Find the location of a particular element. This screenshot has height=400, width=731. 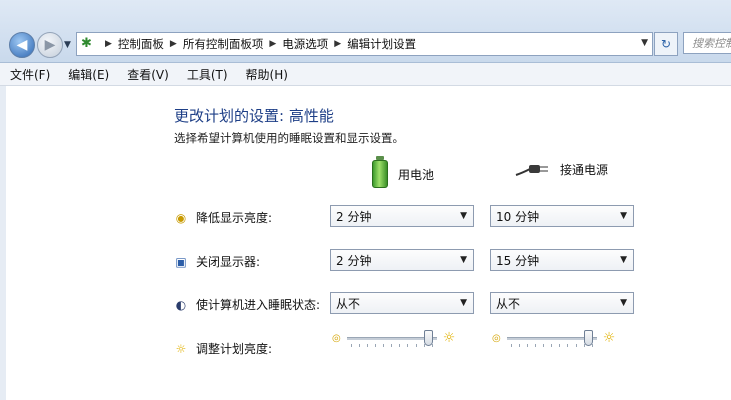

window-frame-edge is located at coordinates (3, 243).